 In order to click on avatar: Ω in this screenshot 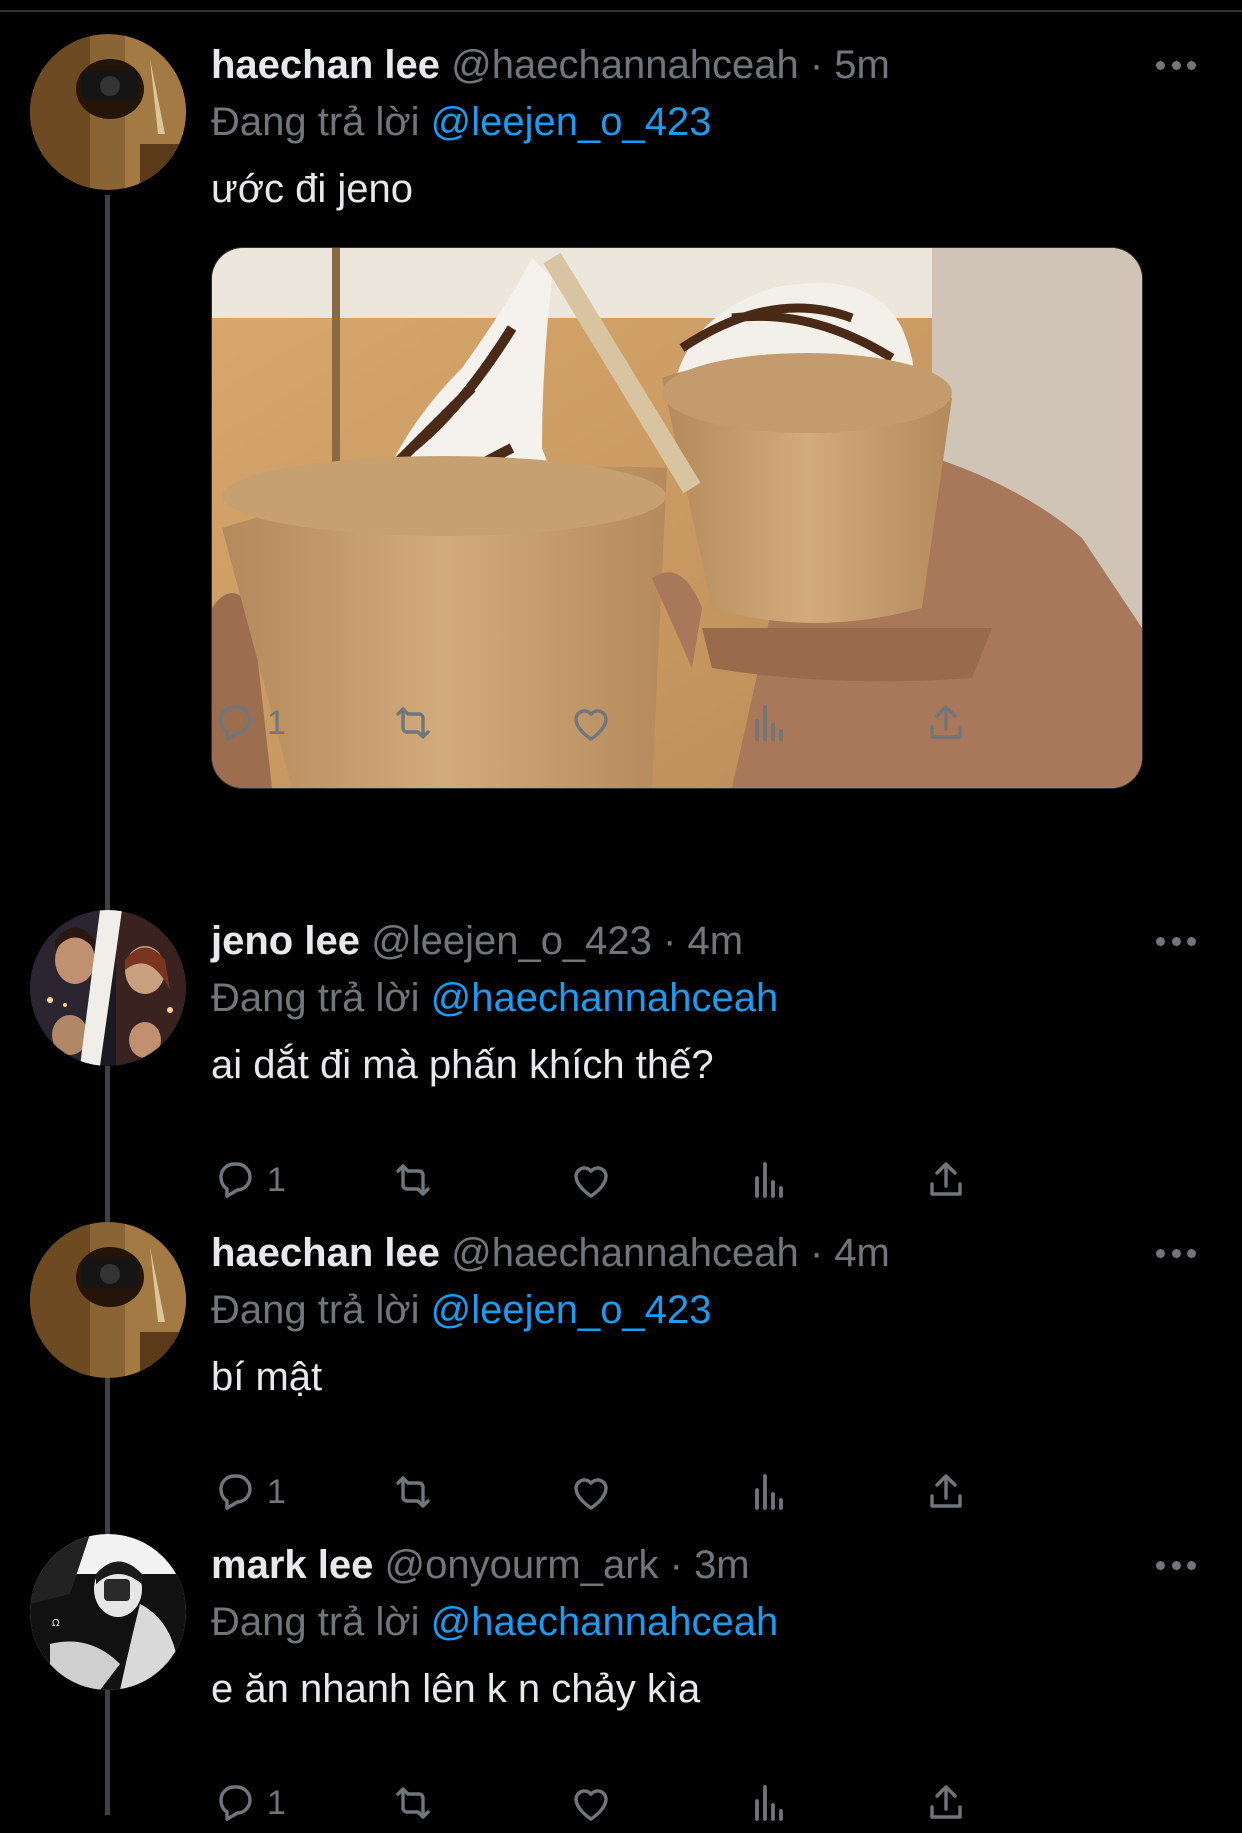, I will do `click(108, 1612)`.